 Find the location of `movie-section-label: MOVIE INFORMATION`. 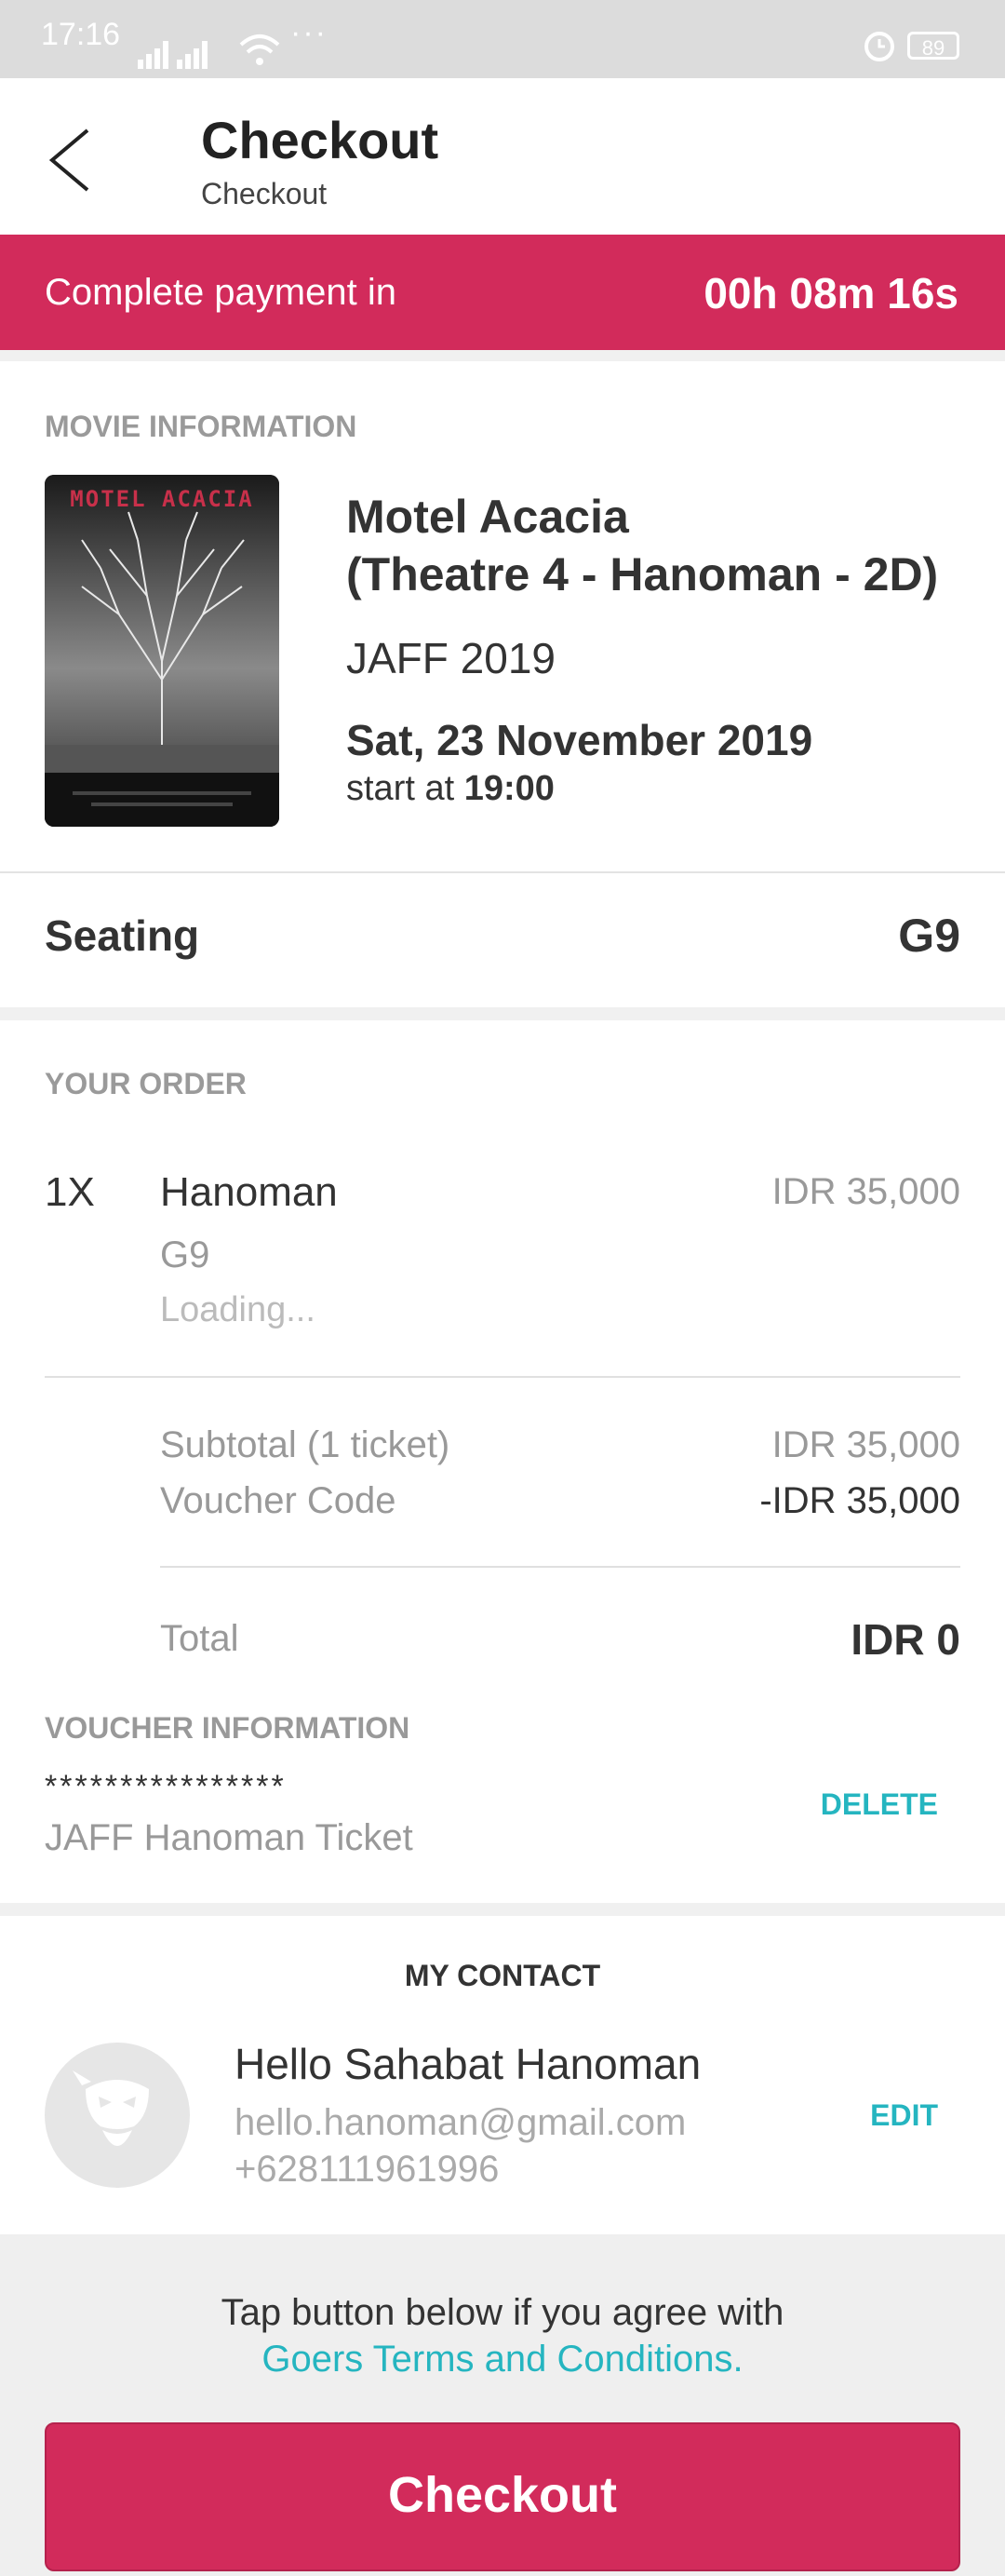

movie-section-label: MOVIE INFORMATION is located at coordinates (201, 426).